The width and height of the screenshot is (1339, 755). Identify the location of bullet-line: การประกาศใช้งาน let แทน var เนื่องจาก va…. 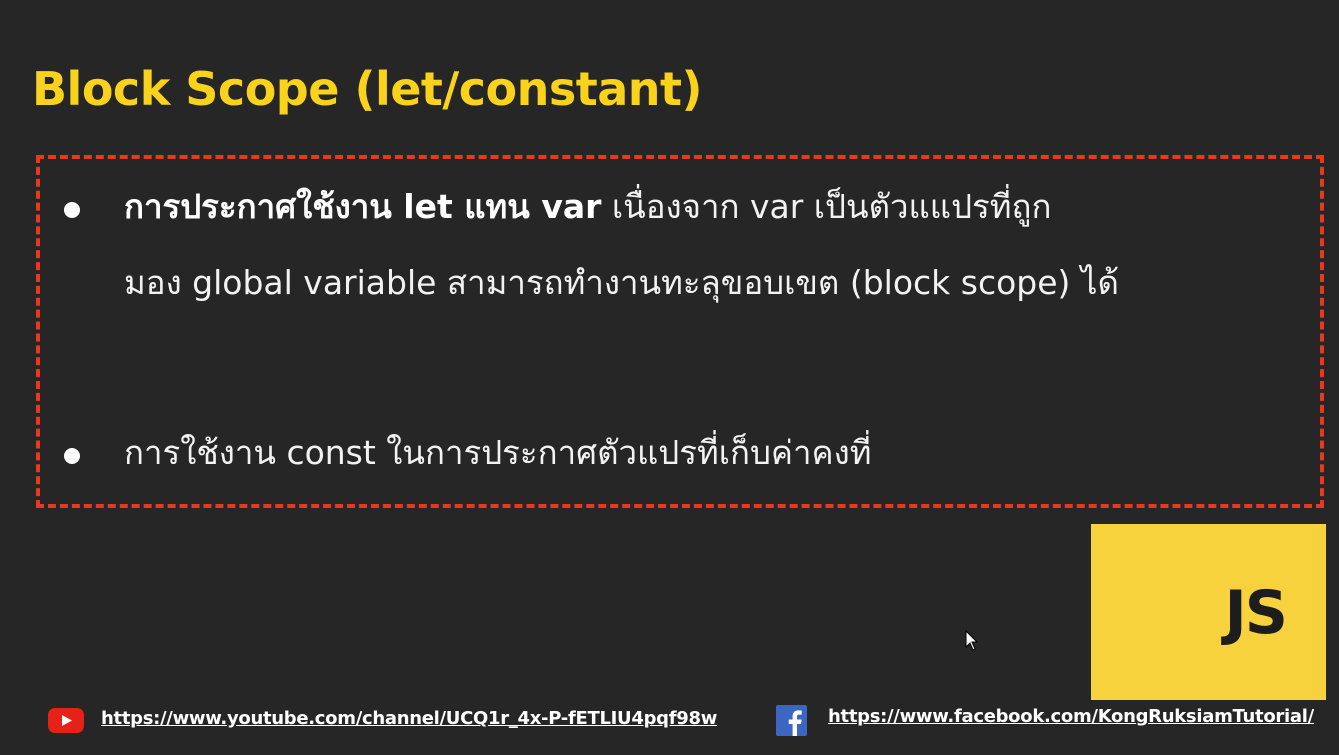
(719, 207).